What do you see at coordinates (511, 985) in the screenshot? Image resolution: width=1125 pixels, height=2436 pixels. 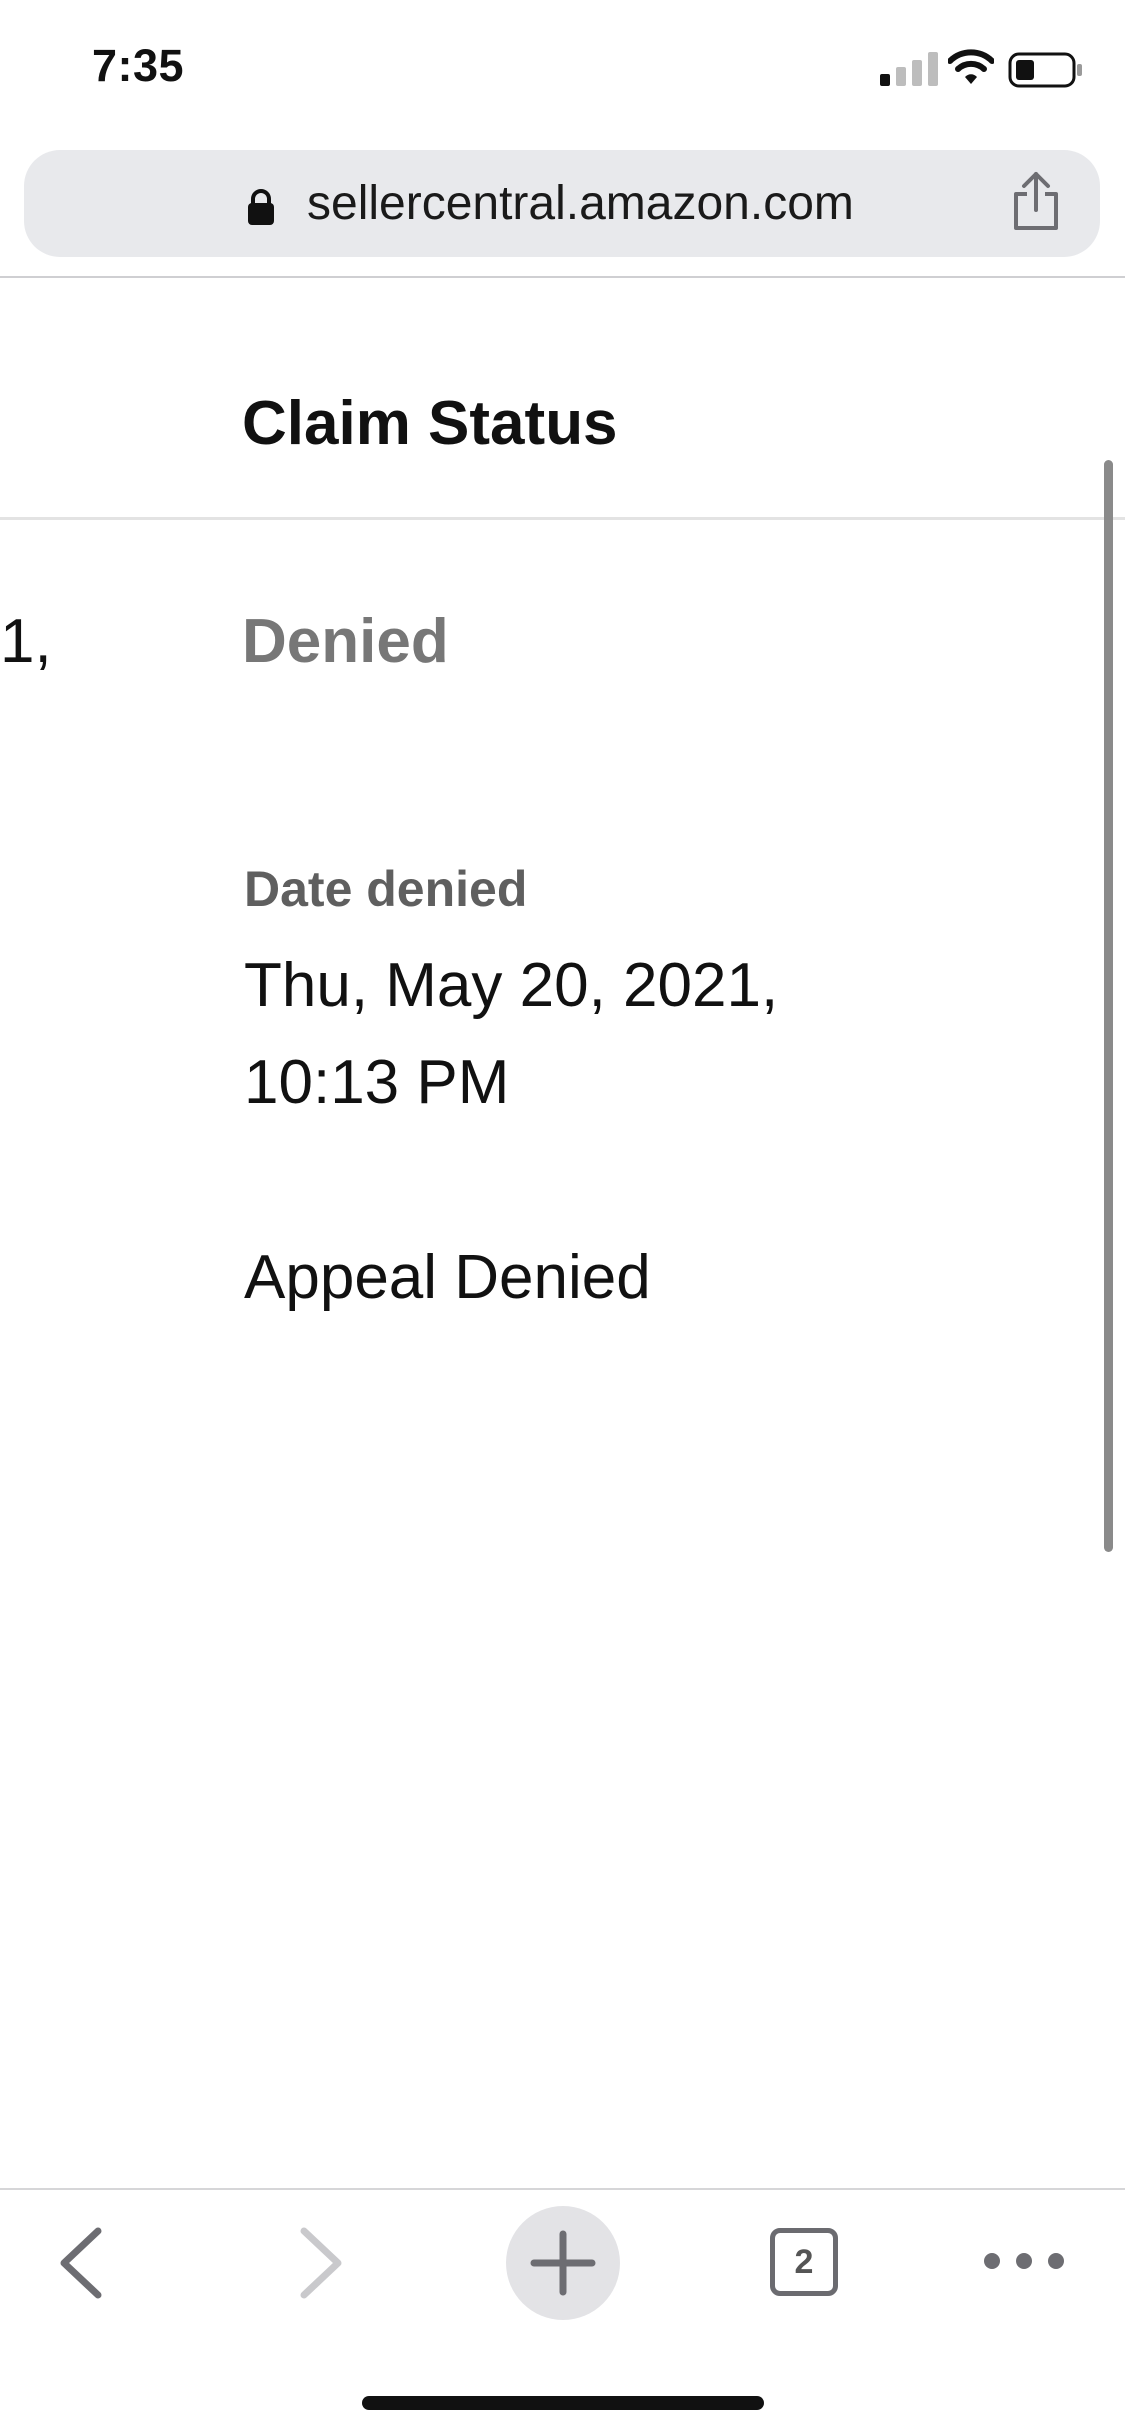 I see `date-denied-value: Thu, May 20, 2021,` at bounding box center [511, 985].